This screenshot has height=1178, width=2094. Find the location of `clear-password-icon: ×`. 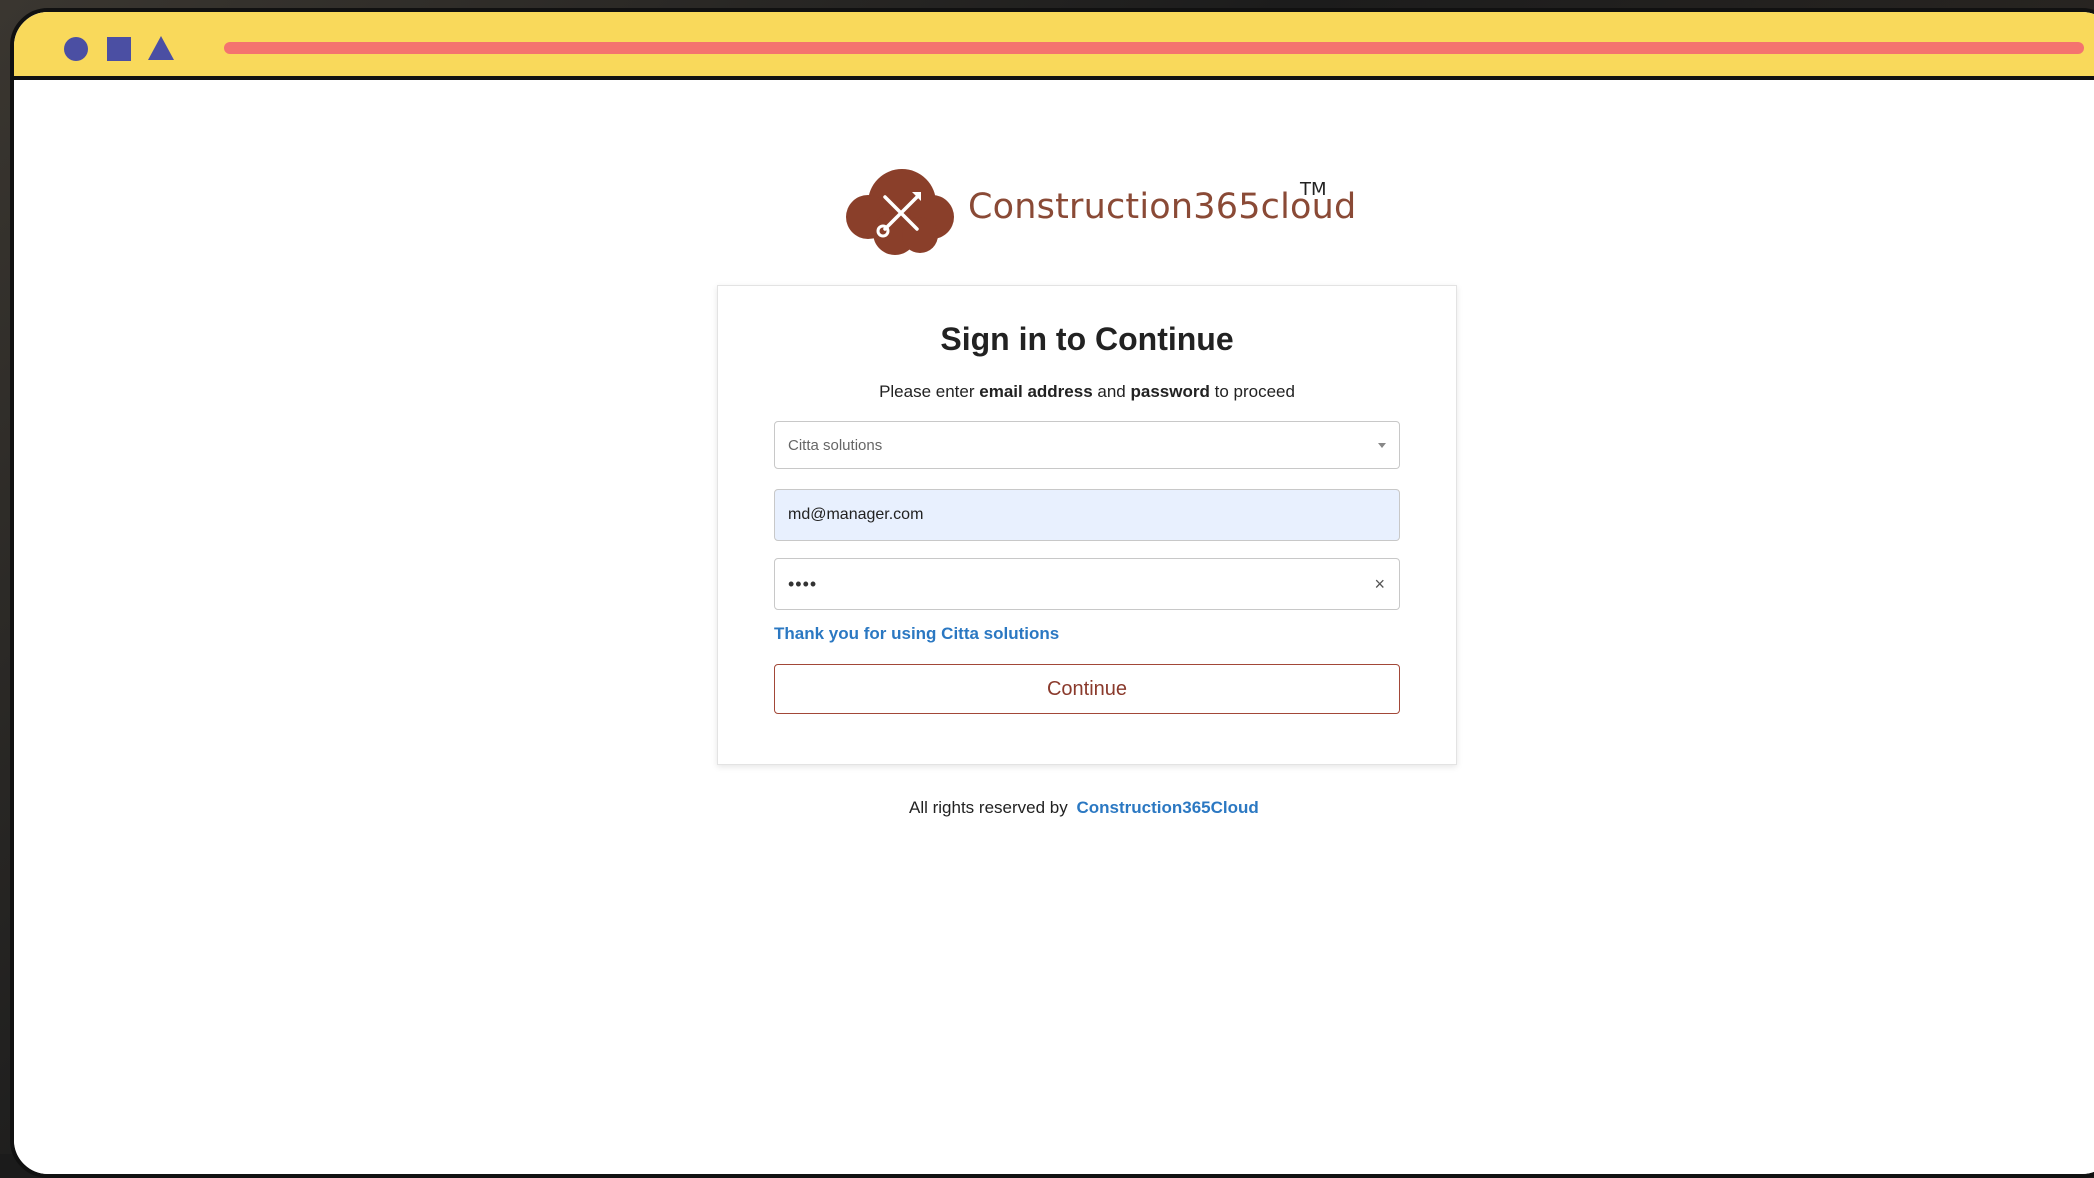

clear-password-icon: × is located at coordinates (1379, 584).